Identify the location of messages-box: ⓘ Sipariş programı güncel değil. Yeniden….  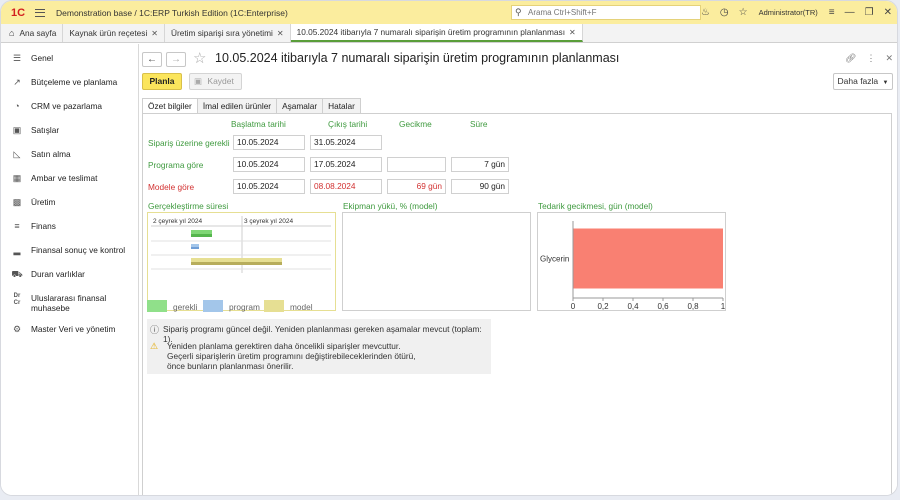
(319, 346).